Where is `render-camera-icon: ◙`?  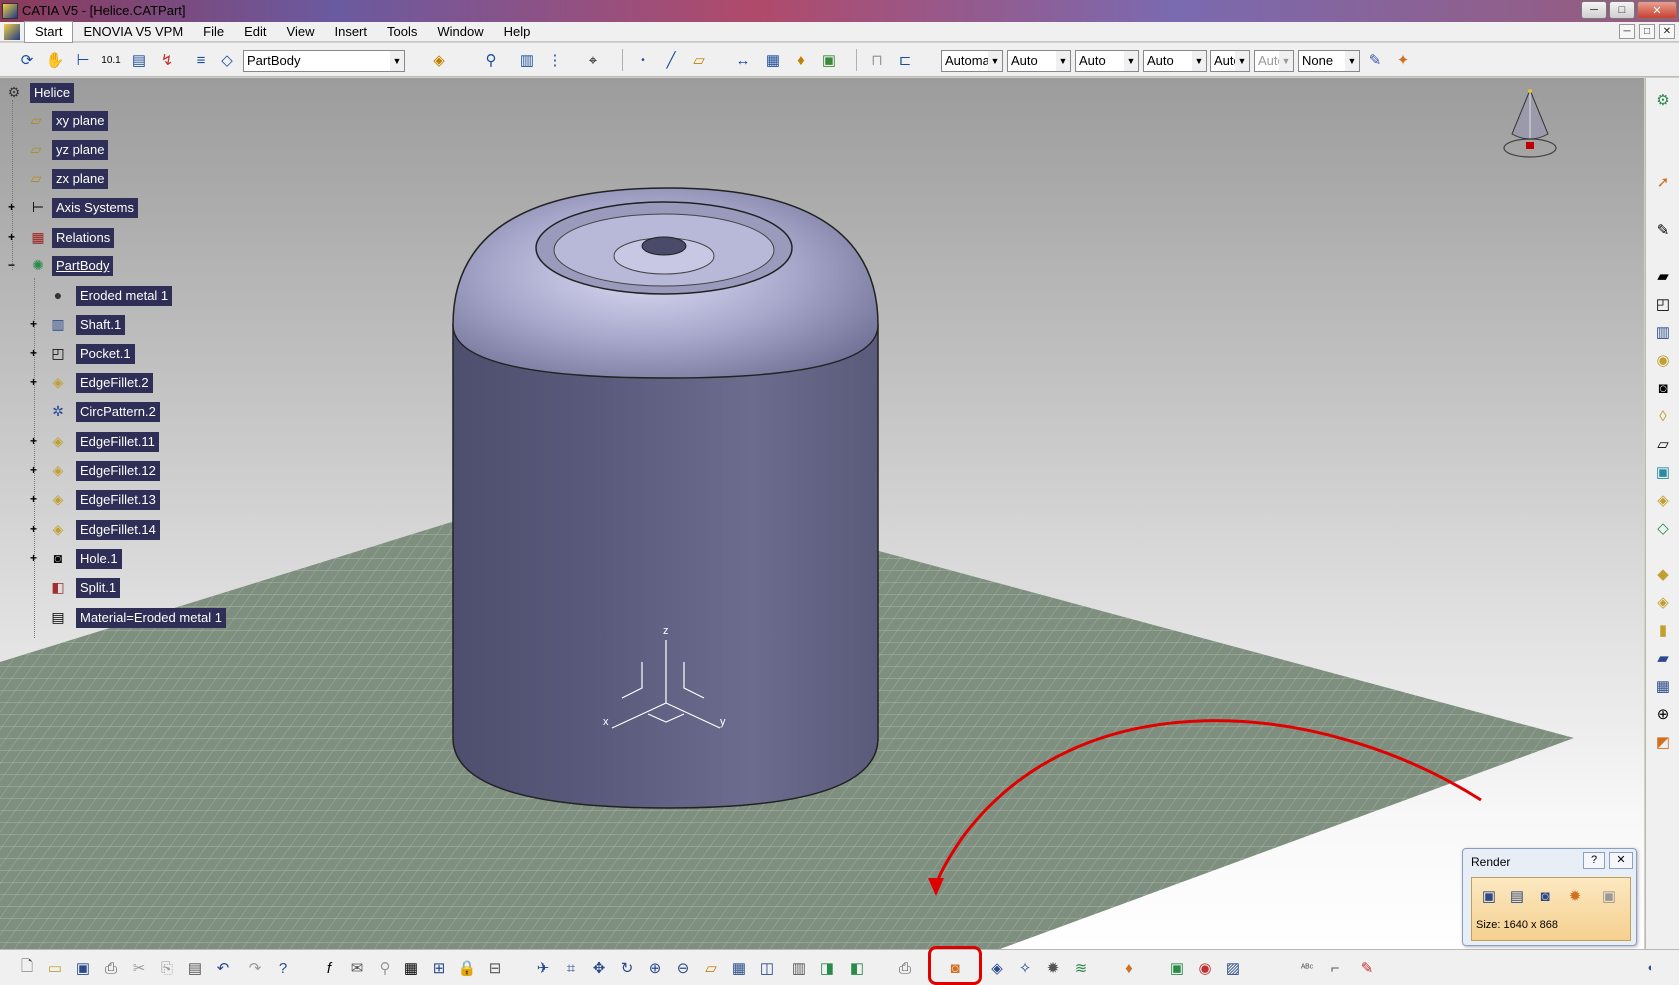 render-camera-icon: ◙ is located at coordinates (1545, 896).